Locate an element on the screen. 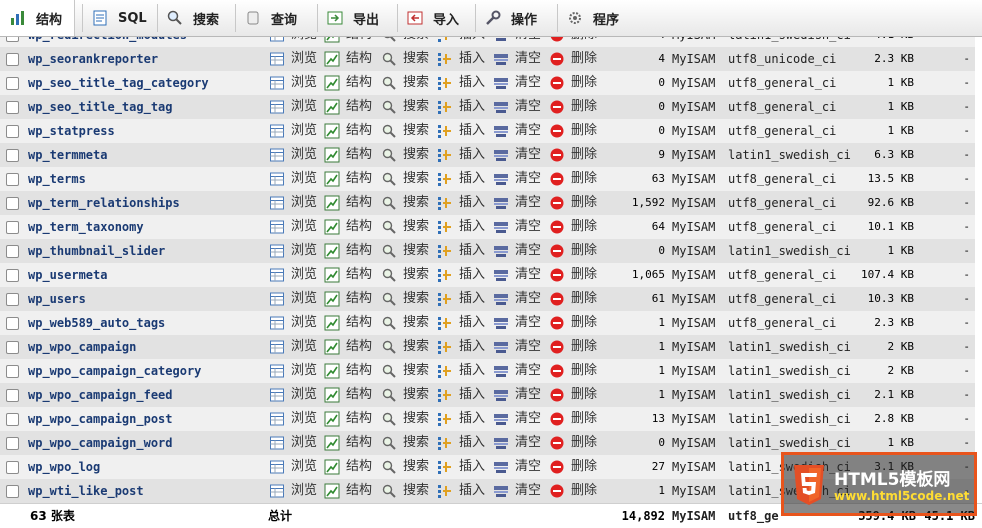 The width and height of the screenshot is (982, 528). table-name-link: wp_wpo_campaign_feed is located at coordinates (100, 395).